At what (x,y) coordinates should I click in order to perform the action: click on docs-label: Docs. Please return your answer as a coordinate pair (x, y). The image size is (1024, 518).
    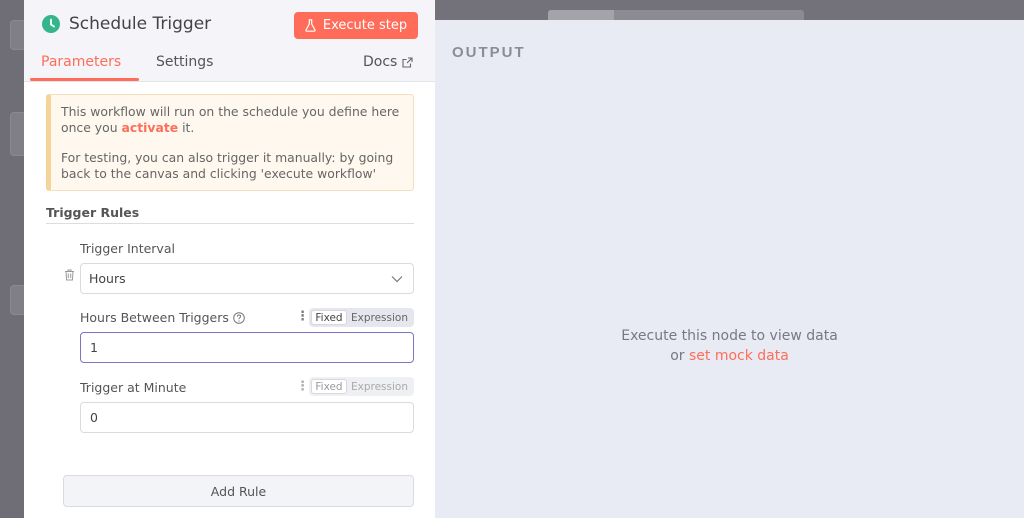
    Looking at the image, I should click on (380, 62).